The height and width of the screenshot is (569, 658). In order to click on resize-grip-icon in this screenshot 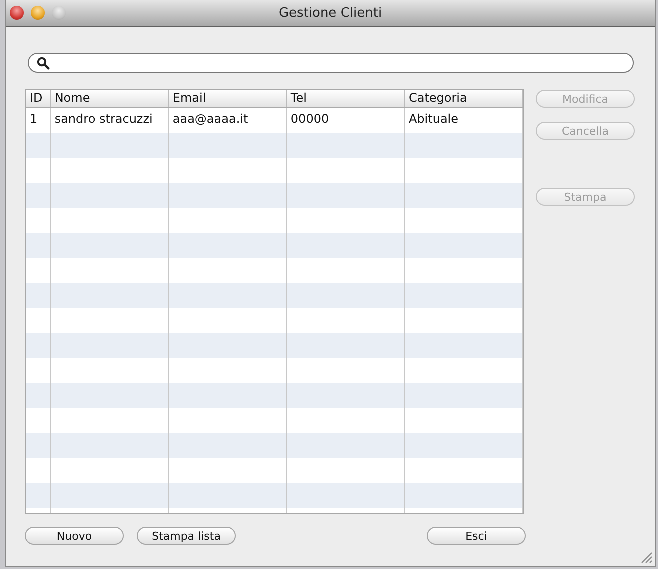, I will do `click(647, 558)`.